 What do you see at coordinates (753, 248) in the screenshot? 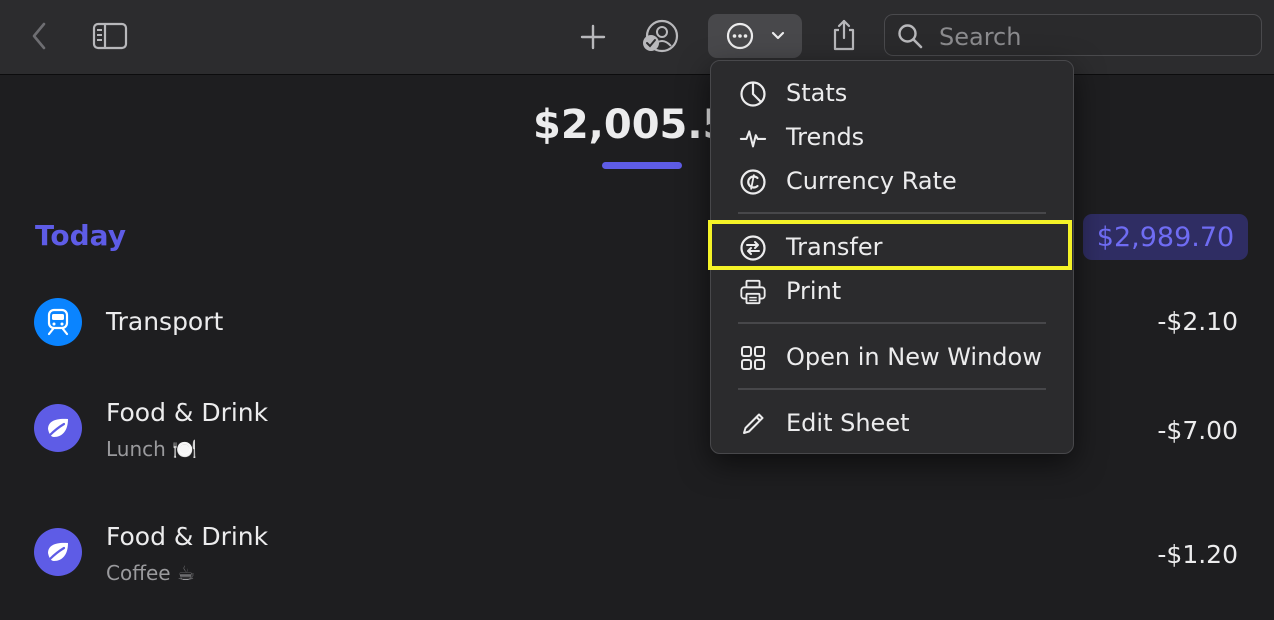
I see `transfer-arrows-icon` at bounding box center [753, 248].